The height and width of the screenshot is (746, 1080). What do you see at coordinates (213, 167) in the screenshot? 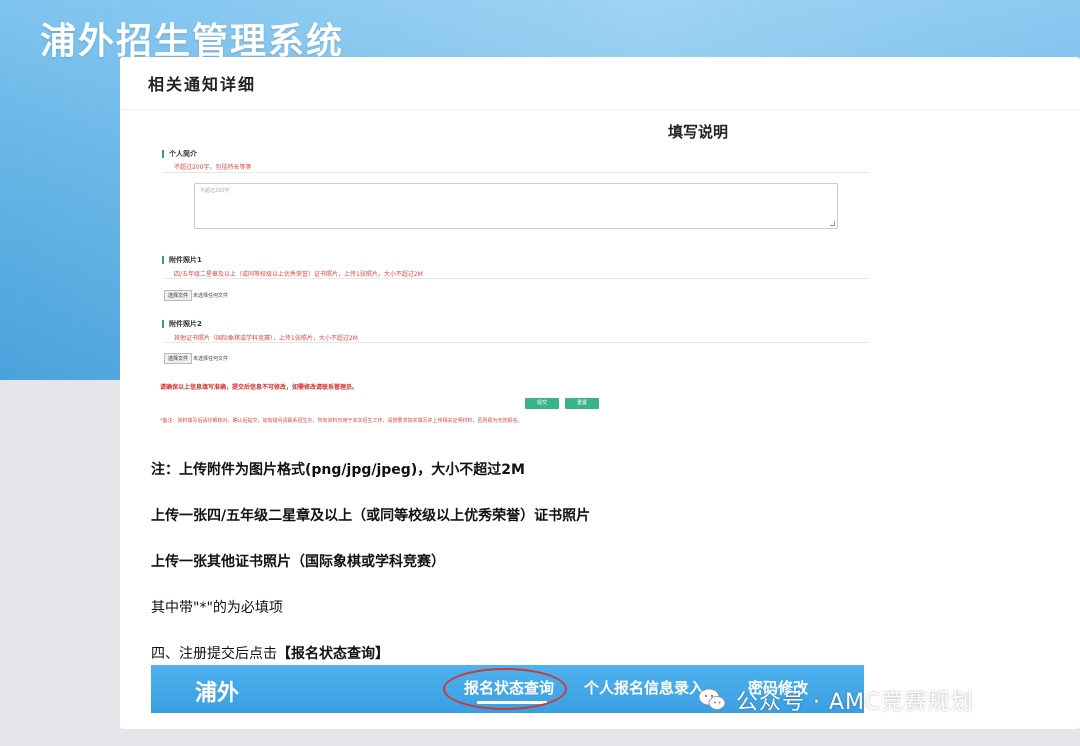
I see `intro-hint: 不超过200字，包括特长等等` at bounding box center [213, 167].